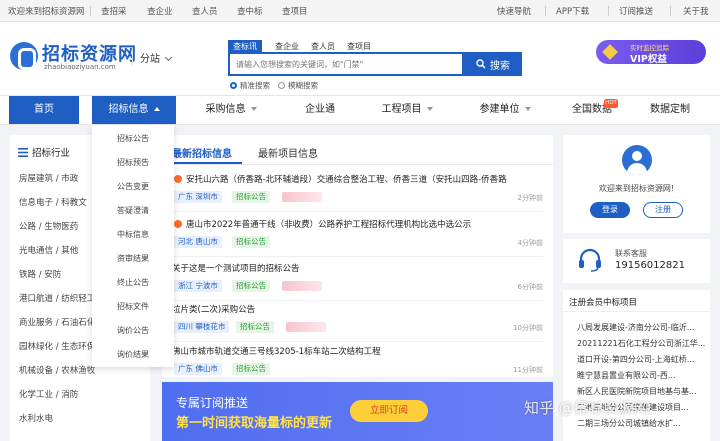 Image resolution: width=720 pixels, height=441 pixels. What do you see at coordinates (53, 202) in the screenshot?
I see `industry-item: 信息电子 / 科教文` at bounding box center [53, 202].